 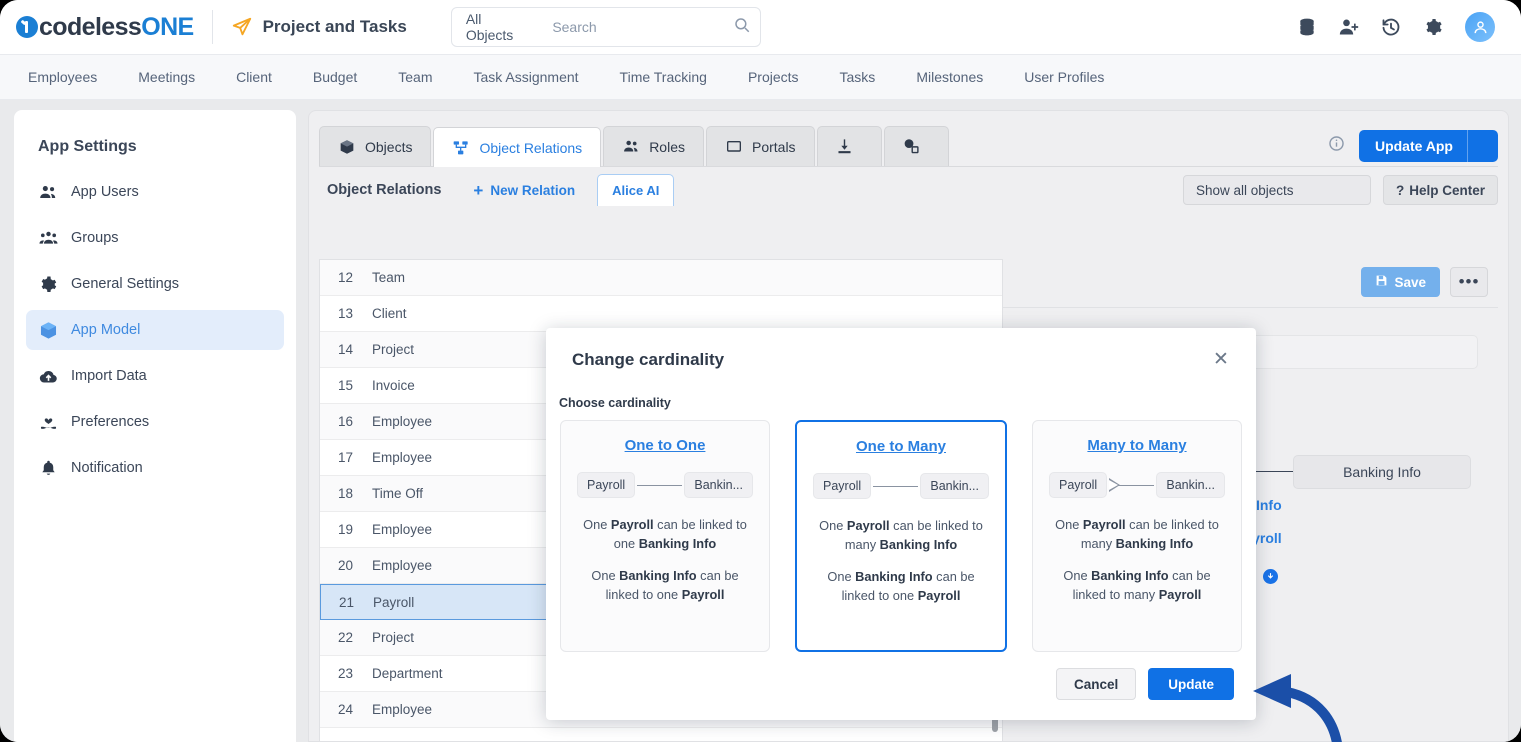 I want to click on sidebar-item-label: General Settings, so click(x=125, y=284).